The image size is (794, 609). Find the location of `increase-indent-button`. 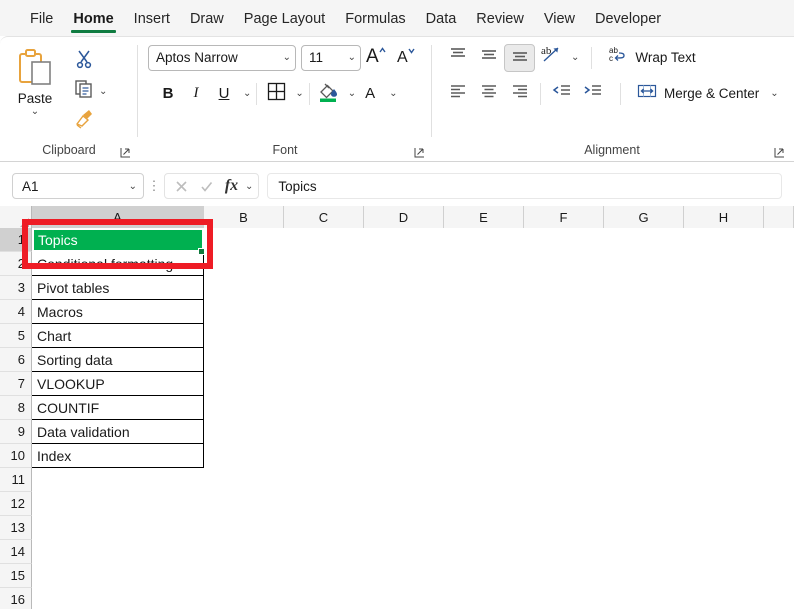

increase-indent-button is located at coordinates (592, 94).